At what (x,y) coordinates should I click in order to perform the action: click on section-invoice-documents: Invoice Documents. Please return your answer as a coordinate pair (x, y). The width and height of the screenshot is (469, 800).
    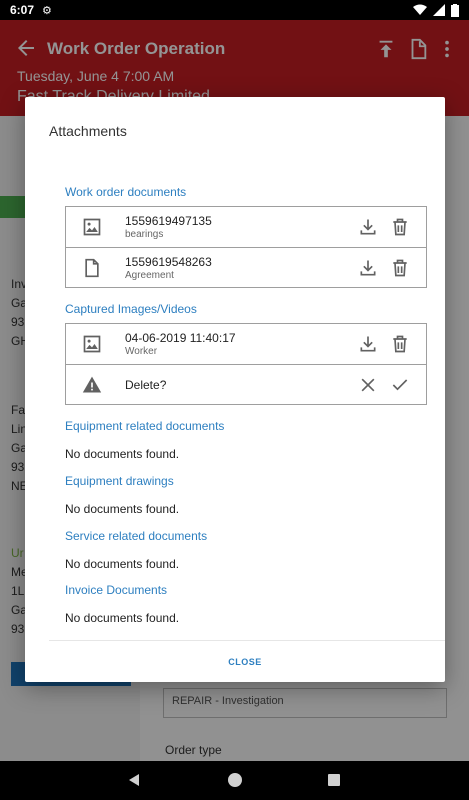
    Looking at the image, I should click on (116, 590).